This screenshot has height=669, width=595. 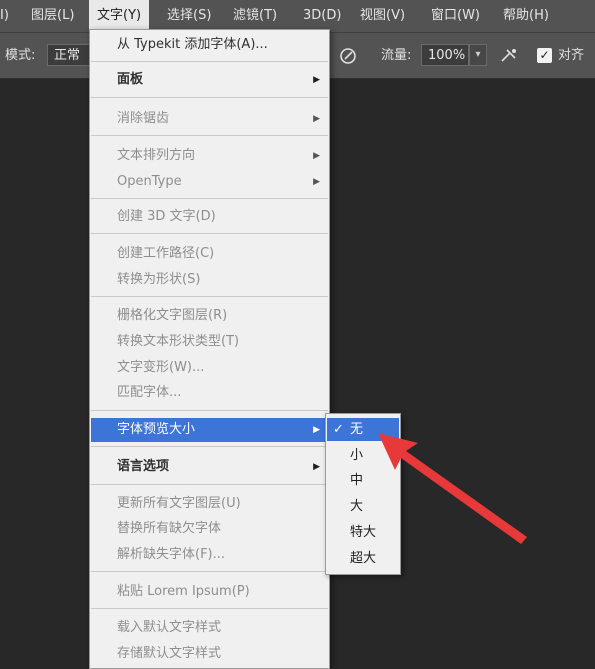 I want to click on mode-select: 正常, so click(x=70, y=55).